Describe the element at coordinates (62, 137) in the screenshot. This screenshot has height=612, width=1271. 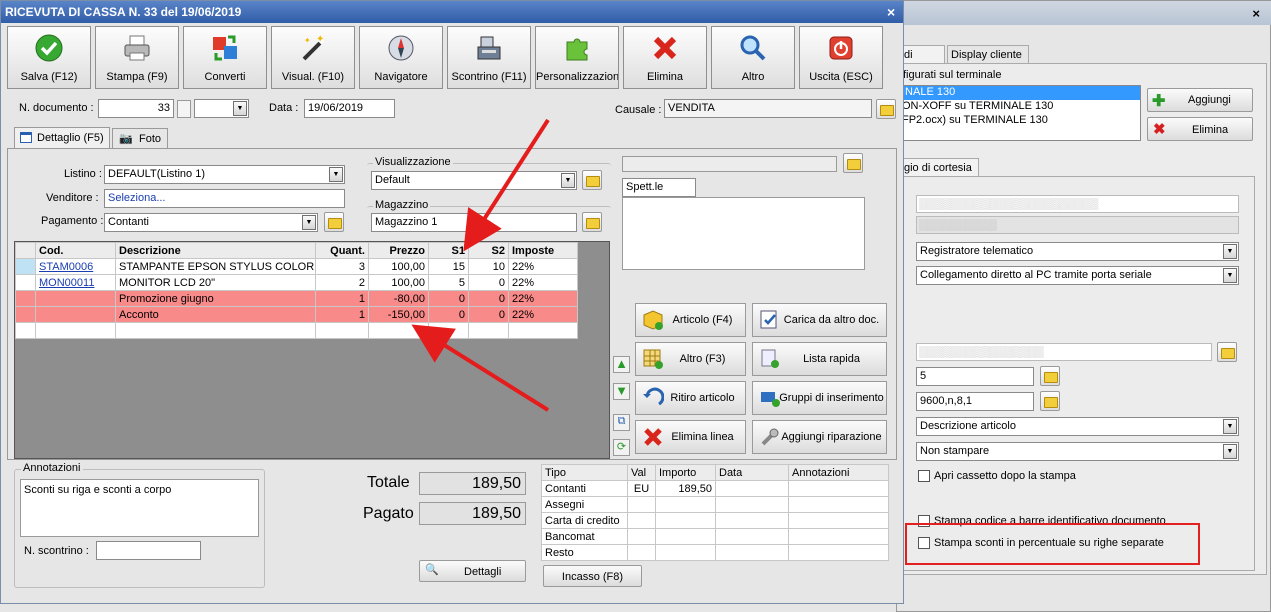
I see `tab-dettaglio: Dettaglio (F5)` at that location.